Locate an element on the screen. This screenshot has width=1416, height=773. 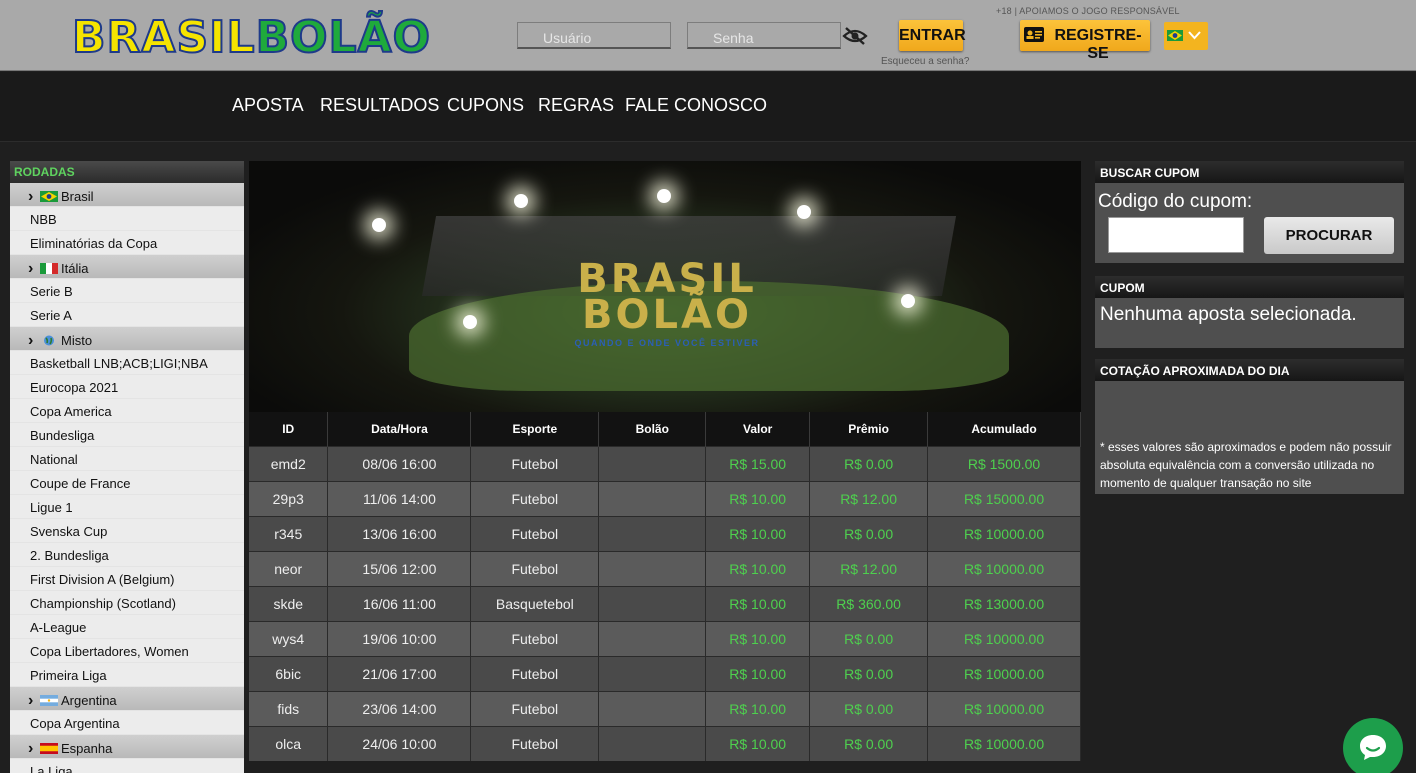
logo: BRASILBOLÃO is located at coordinates (251, 37).